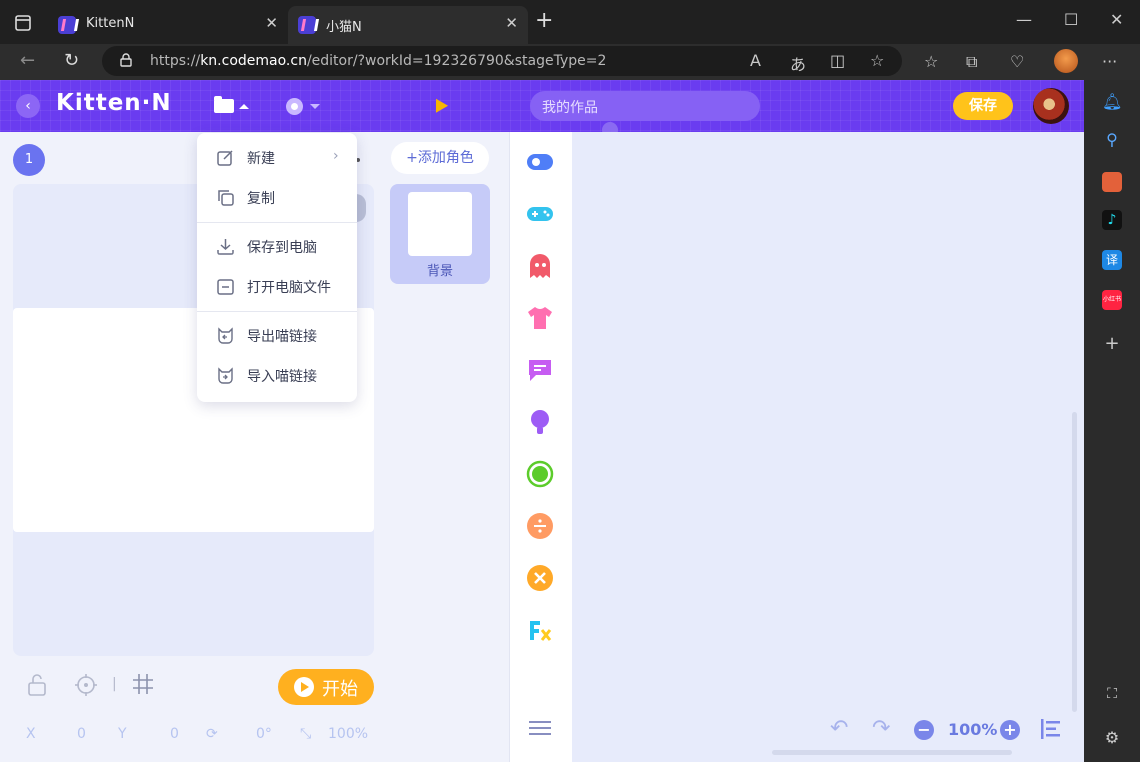 This screenshot has width=1140, height=762. Describe the element at coordinates (1112, 738) in the screenshot. I see `settings-gear-icon: ⚙` at that location.